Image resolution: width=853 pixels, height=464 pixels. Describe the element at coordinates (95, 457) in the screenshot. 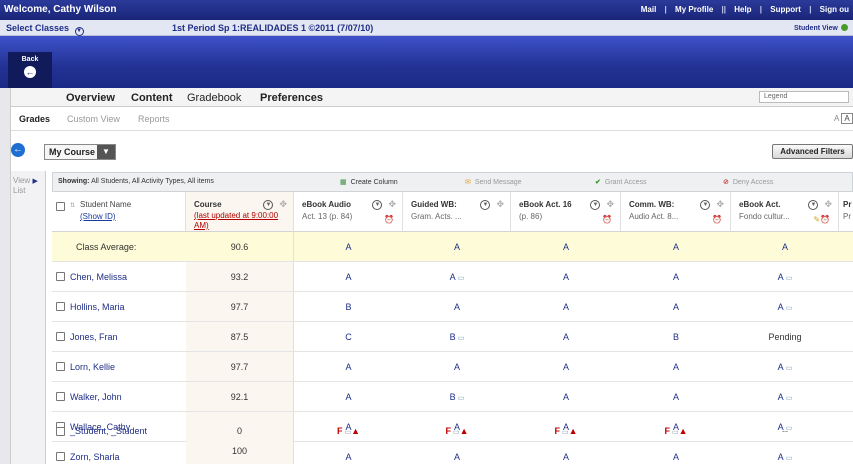

I see `student-name: Zorn, Sharla` at that location.